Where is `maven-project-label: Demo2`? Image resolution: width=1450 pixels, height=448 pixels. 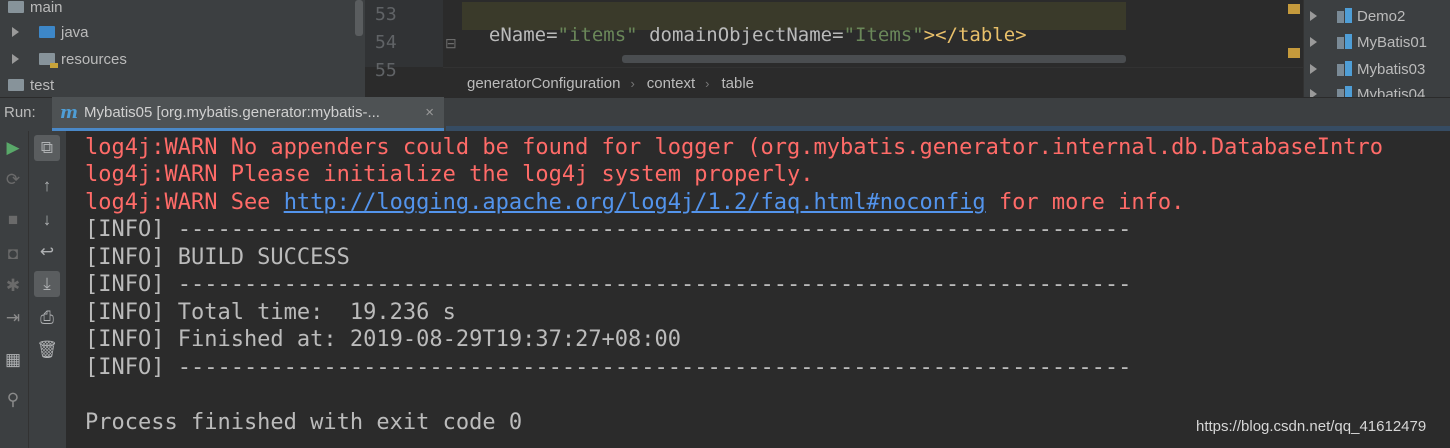
maven-project-label: Demo2 is located at coordinates (1381, 16).